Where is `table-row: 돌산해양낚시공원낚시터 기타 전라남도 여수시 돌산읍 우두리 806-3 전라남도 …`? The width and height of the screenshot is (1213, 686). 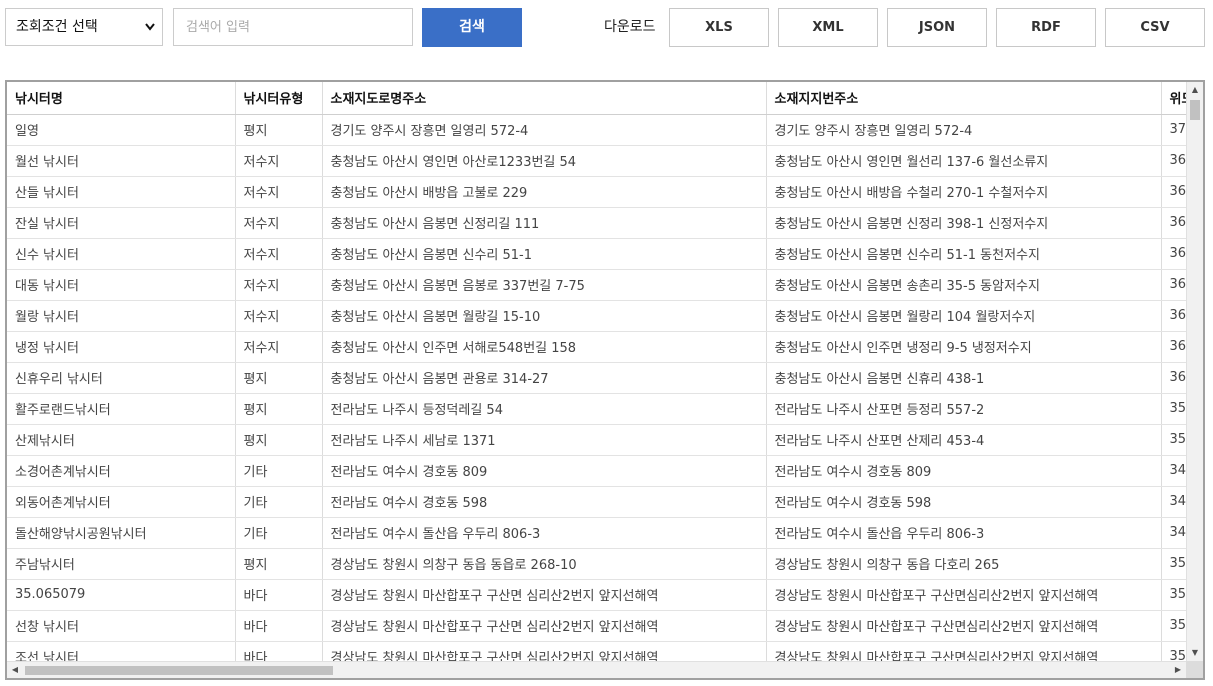
table-row: 돌산해양낚시공원낚시터 기타 전라남도 여수시 돌산읍 우두리 806-3 전라남도 … is located at coordinates (596, 533).